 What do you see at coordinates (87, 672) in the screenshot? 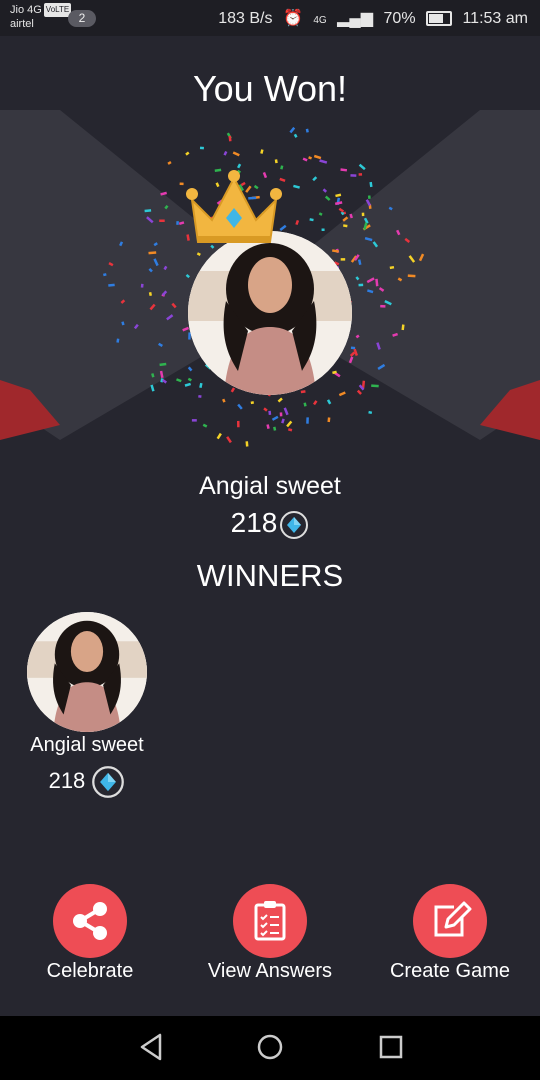
I see `avatar` at bounding box center [87, 672].